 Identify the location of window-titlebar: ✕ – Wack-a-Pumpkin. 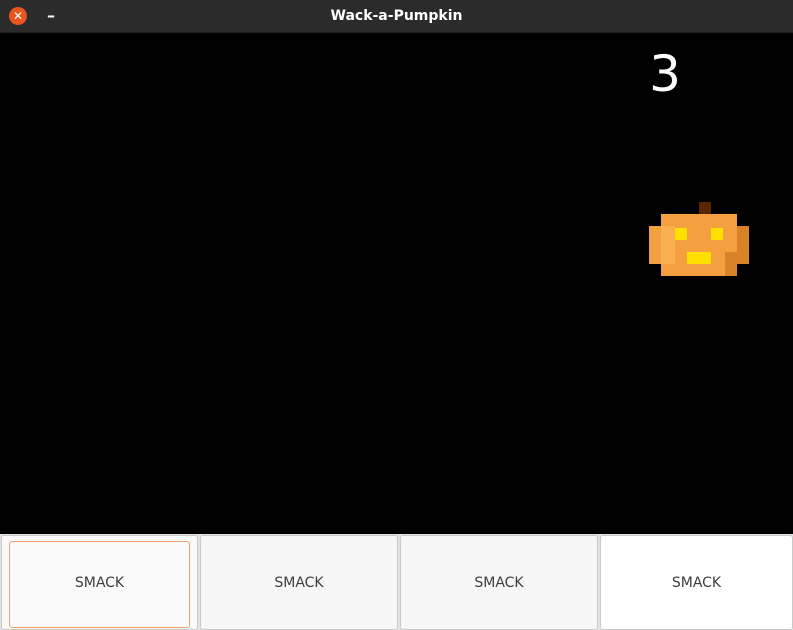
(396, 16).